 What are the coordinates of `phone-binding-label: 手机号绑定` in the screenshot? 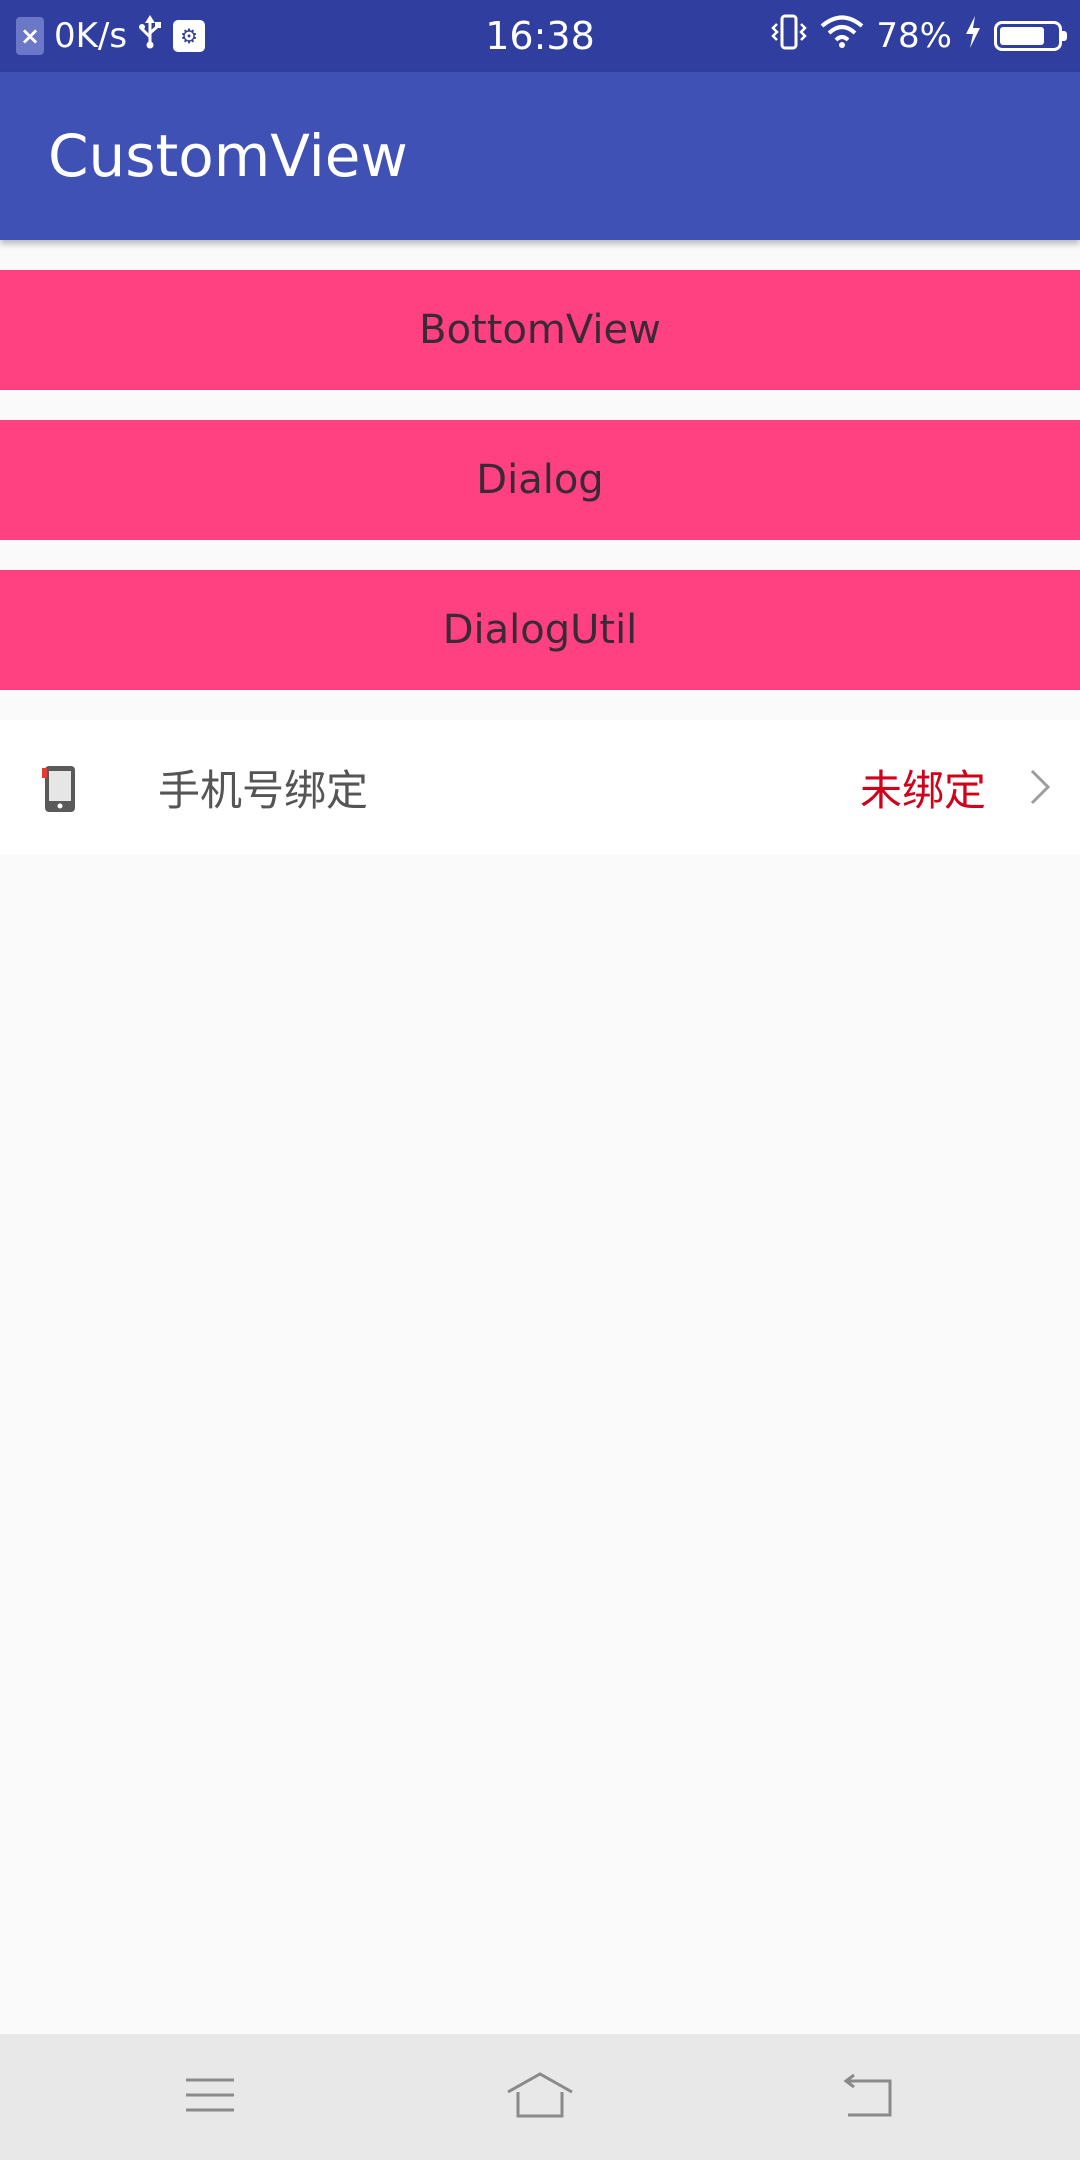 It's located at (263, 790).